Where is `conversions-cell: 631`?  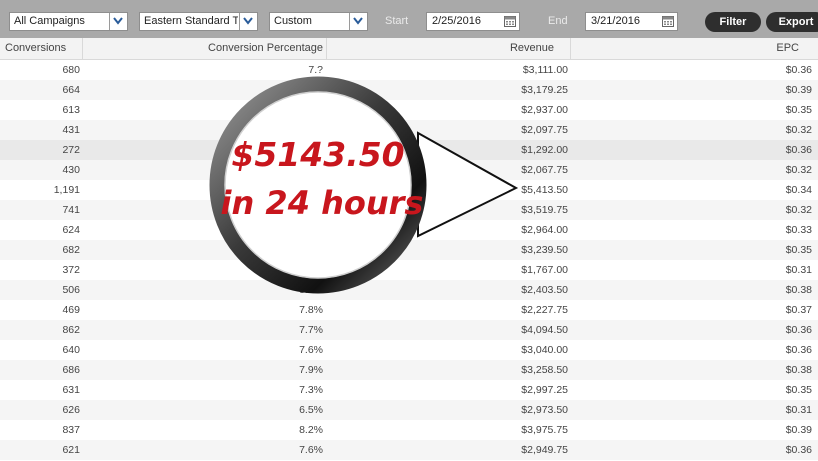 conversions-cell: 631 is located at coordinates (71, 390).